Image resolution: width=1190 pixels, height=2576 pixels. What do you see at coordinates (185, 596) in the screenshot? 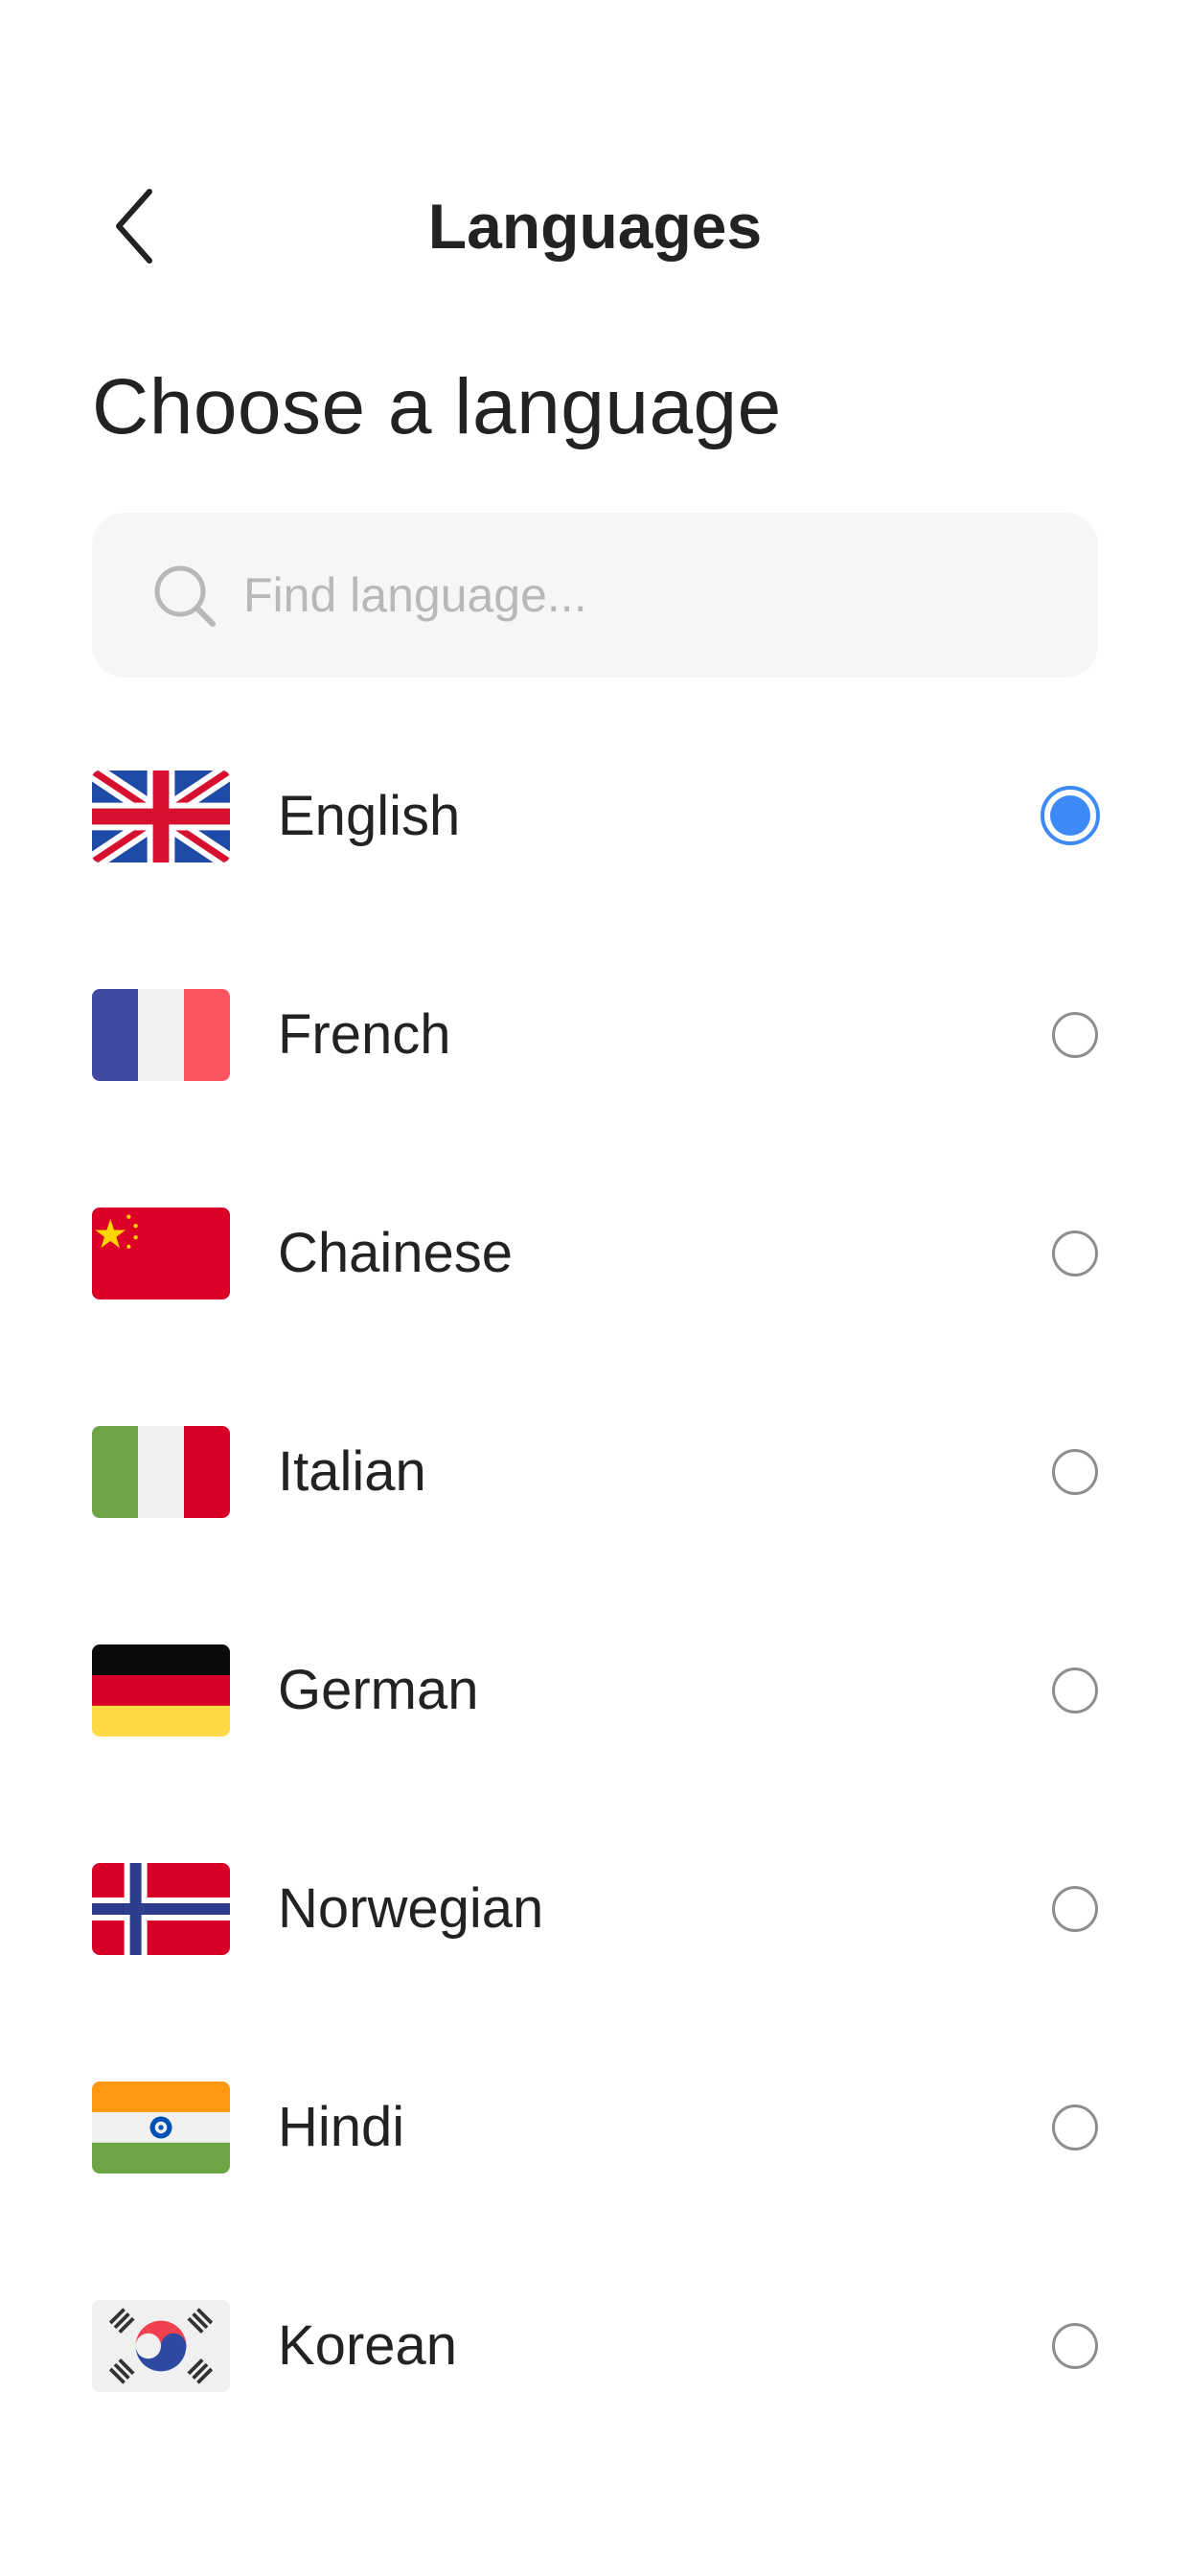
I see `search-icon` at bounding box center [185, 596].